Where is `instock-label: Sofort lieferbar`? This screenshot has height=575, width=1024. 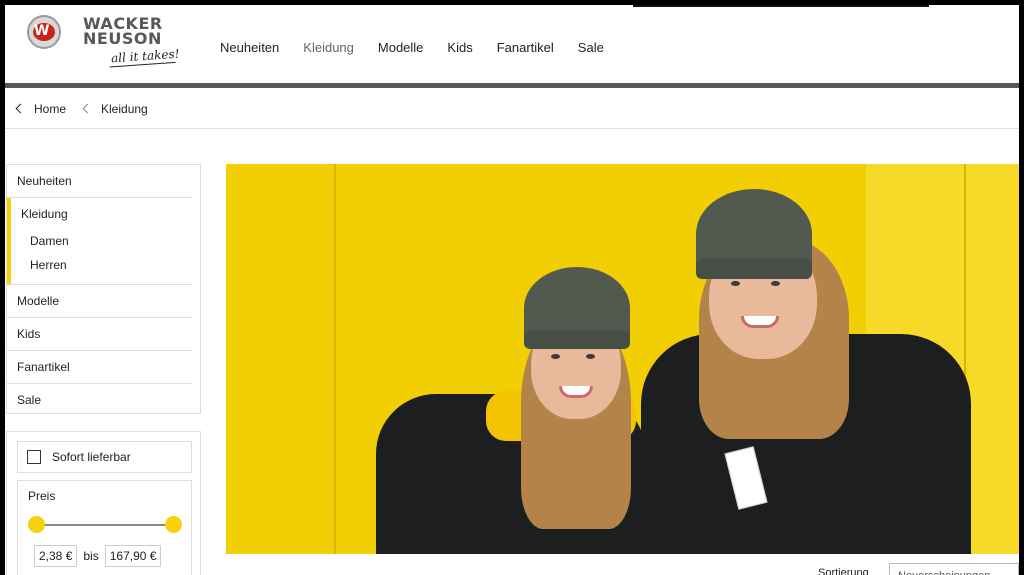
instock-label: Sofort lieferbar is located at coordinates (91, 457).